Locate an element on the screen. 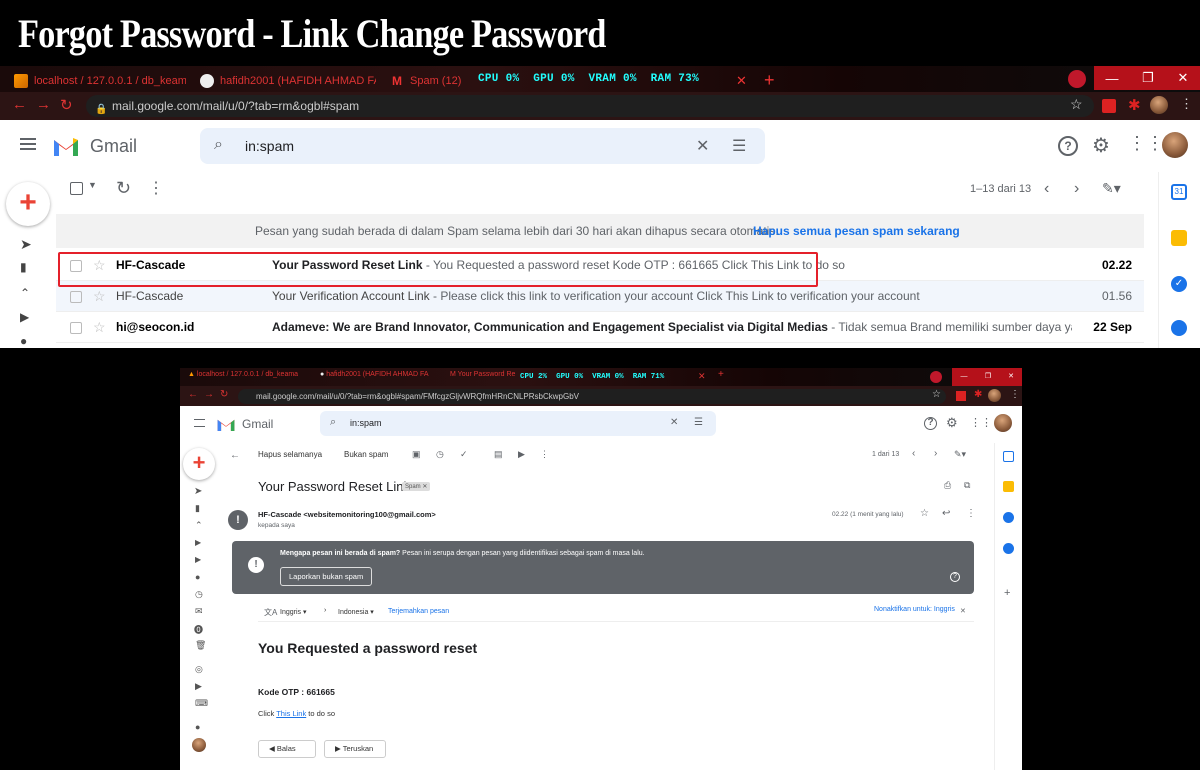  add-task-icon: ✓ is located at coordinates (464, 454).